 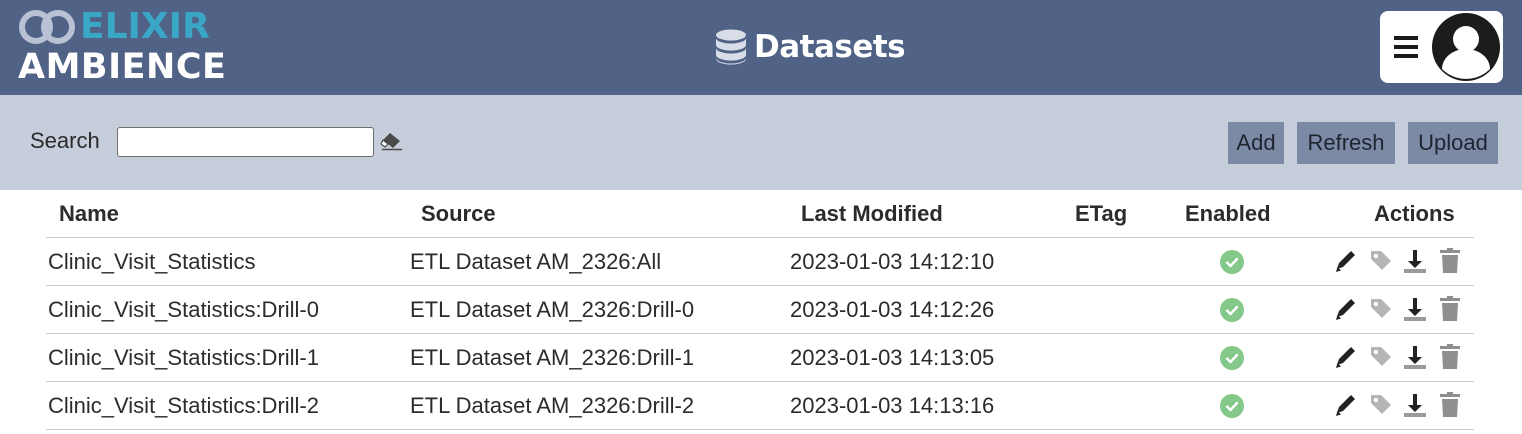 I want to click on elixir-ambience-logo: ELIXIR AMBIENCE, so click(x=123, y=47).